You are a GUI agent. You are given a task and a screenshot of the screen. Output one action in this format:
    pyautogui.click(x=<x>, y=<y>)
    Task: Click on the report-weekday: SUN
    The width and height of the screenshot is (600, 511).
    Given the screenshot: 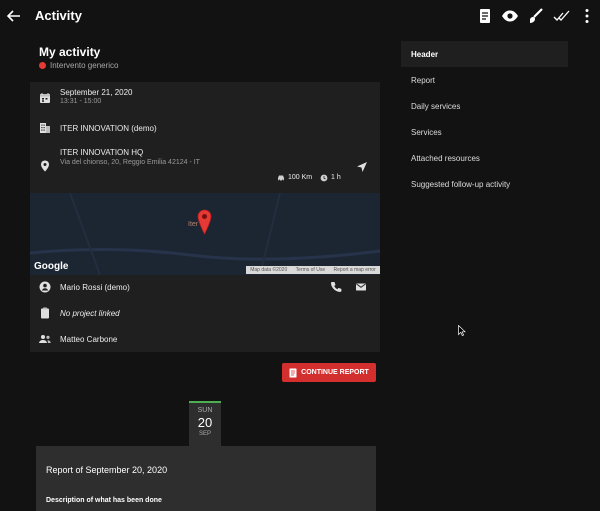 What is the action you would take?
    pyautogui.click(x=205, y=410)
    